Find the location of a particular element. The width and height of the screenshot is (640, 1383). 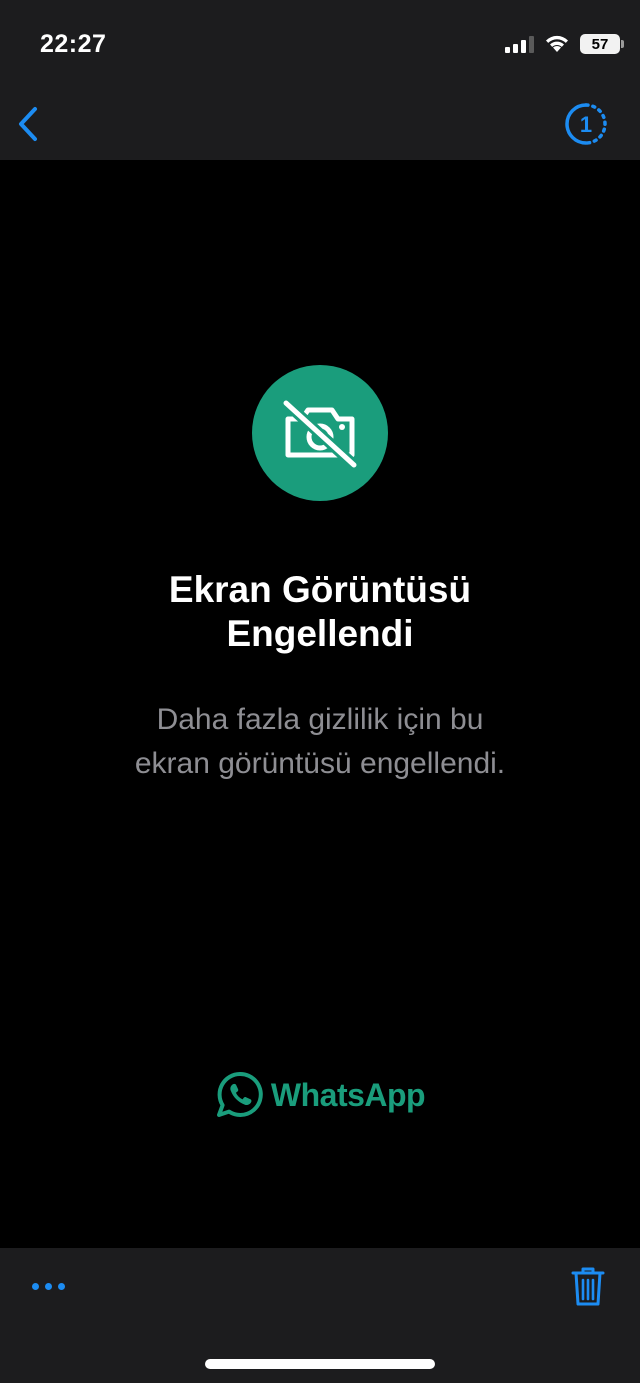

signal-icon is located at coordinates (519, 44).